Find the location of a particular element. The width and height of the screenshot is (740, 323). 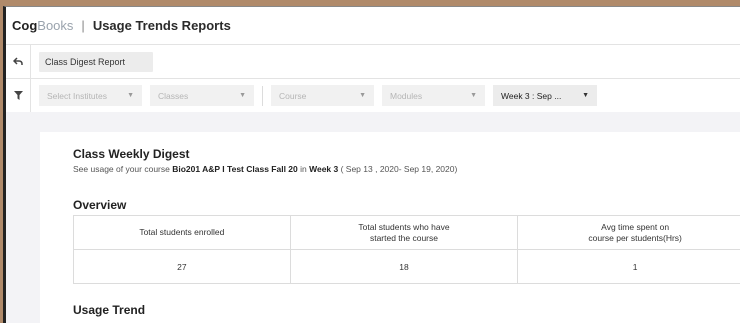

value-enrolled: 27 is located at coordinates (182, 266).